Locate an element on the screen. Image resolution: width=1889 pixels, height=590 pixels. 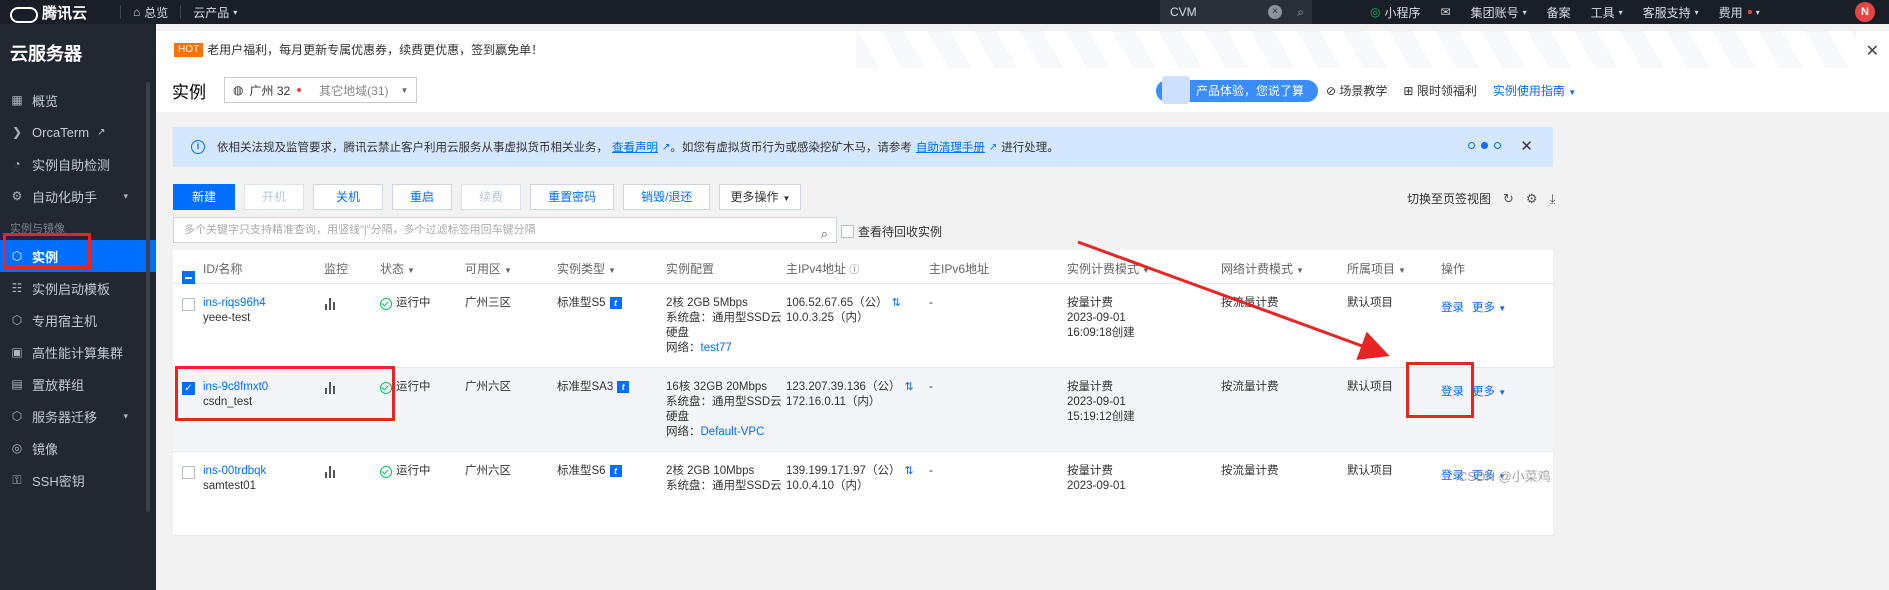
nav-mail: ✉ is located at coordinates (1446, 12).